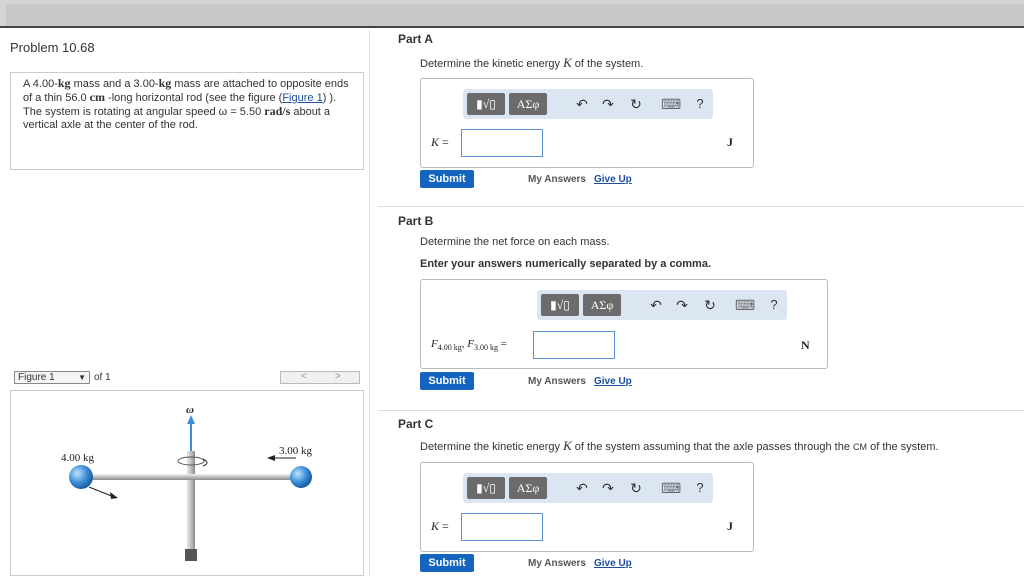  What do you see at coordinates (36, 377) in the screenshot?
I see `figure-select-value: Figure 1` at bounding box center [36, 377].